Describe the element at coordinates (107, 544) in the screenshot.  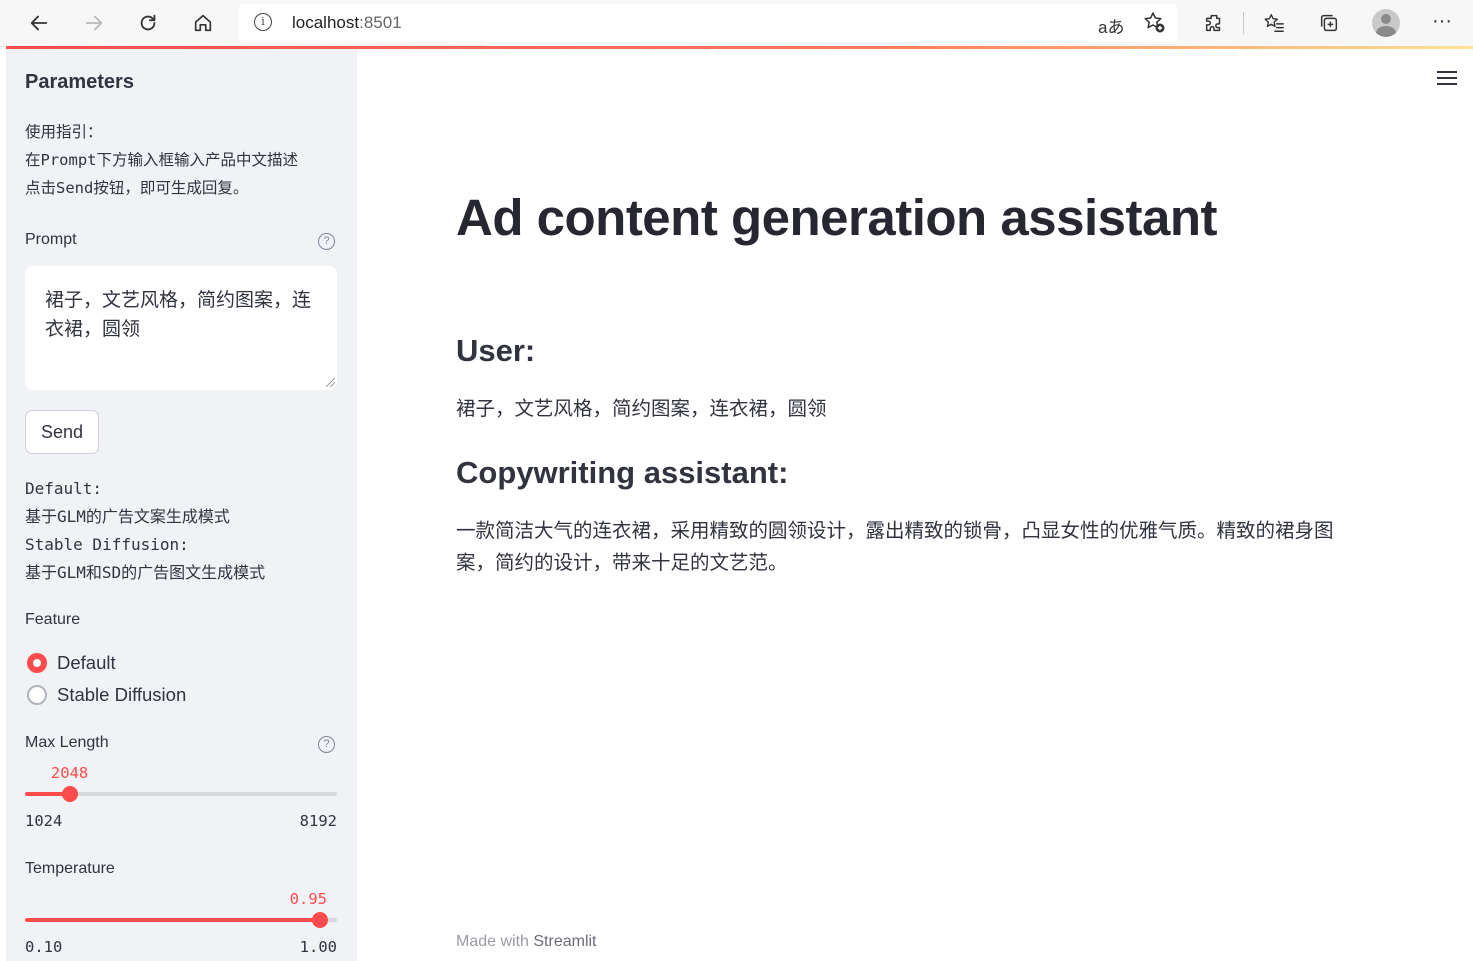
I see `mode-line: Stable Diffusion:` at that location.